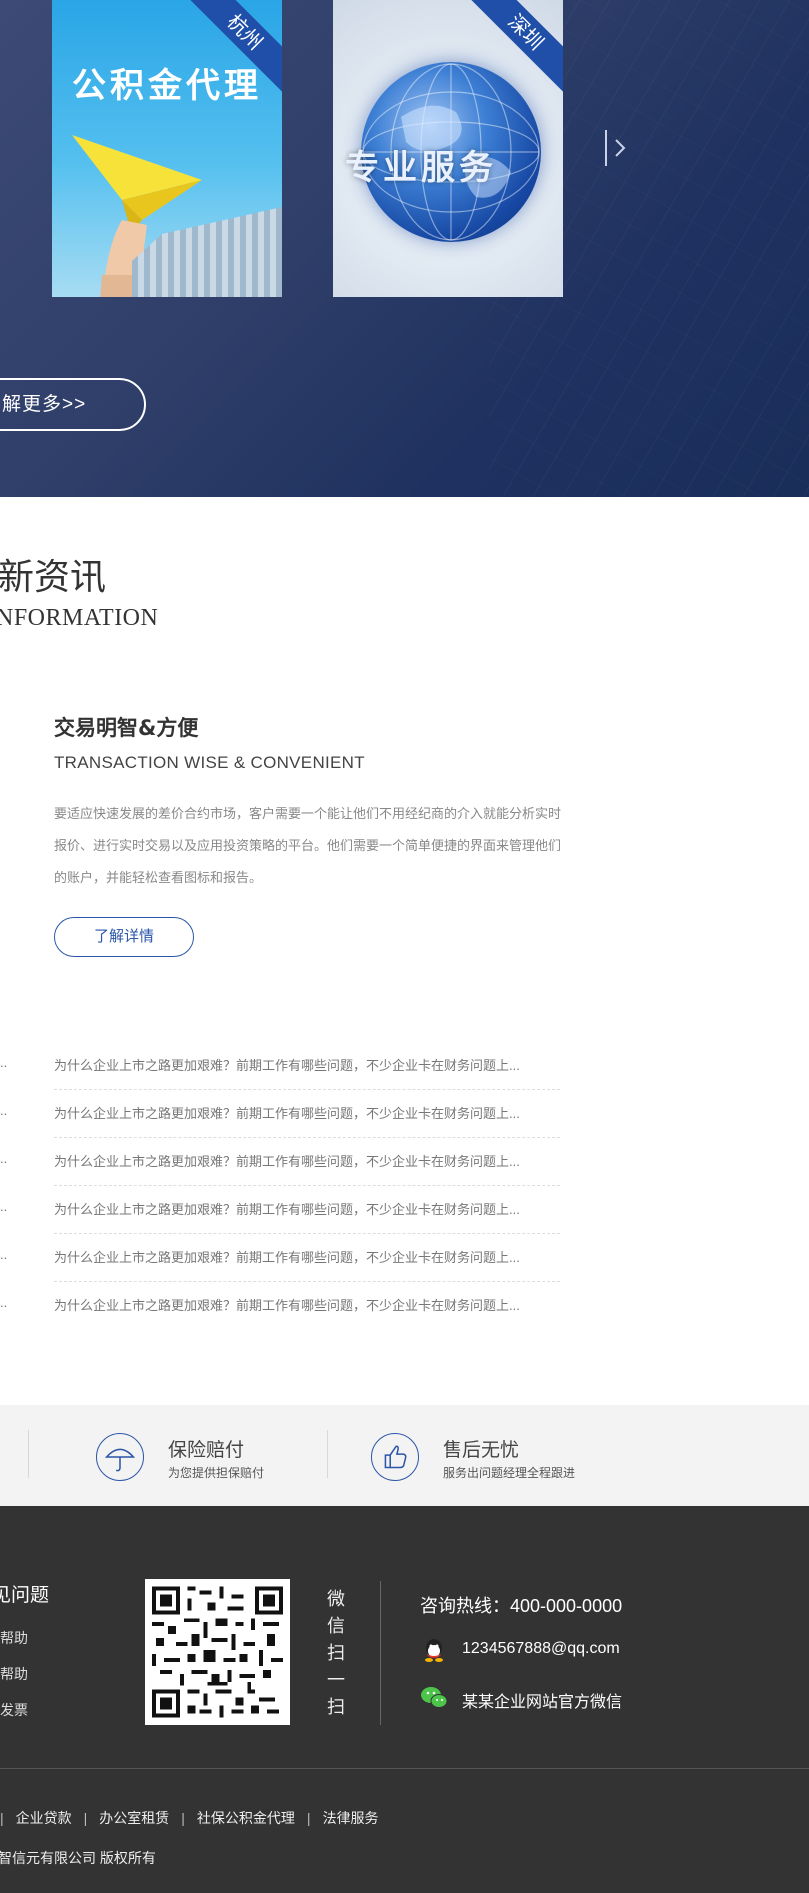 The height and width of the screenshot is (1893, 809). Describe the element at coordinates (481, 1450) in the screenshot. I see `service-title: 售后无忧` at that location.